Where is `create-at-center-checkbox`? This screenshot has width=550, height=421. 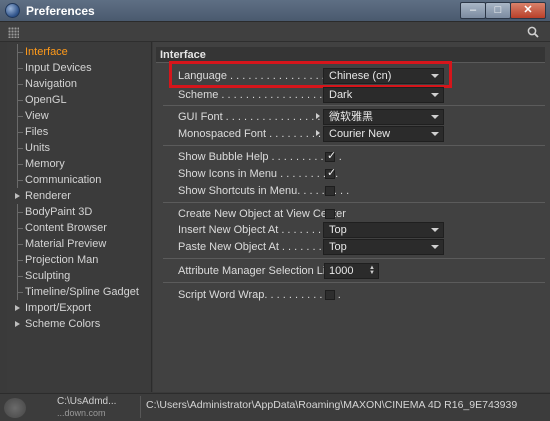 create-at-center-checkbox is located at coordinates (330, 214).